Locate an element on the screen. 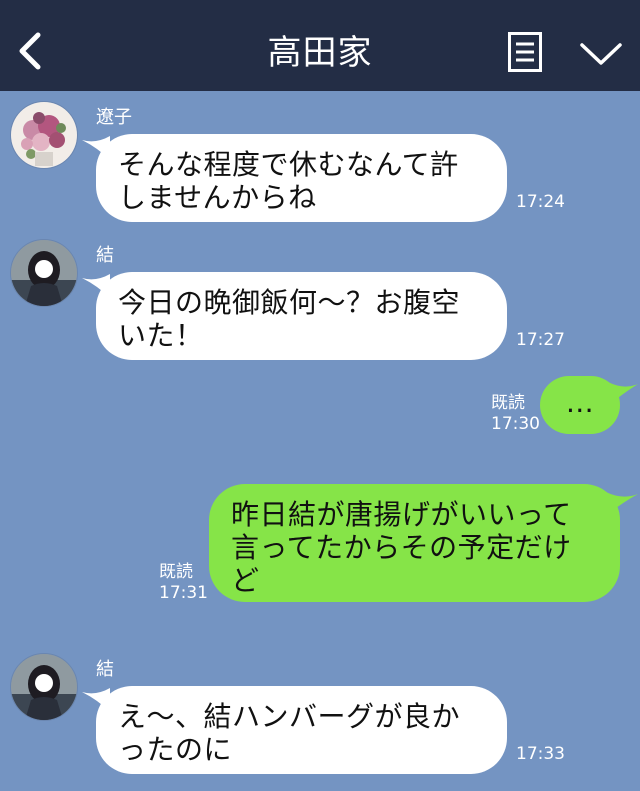  message-meta: 既読 17:31 is located at coordinates (183, 583).